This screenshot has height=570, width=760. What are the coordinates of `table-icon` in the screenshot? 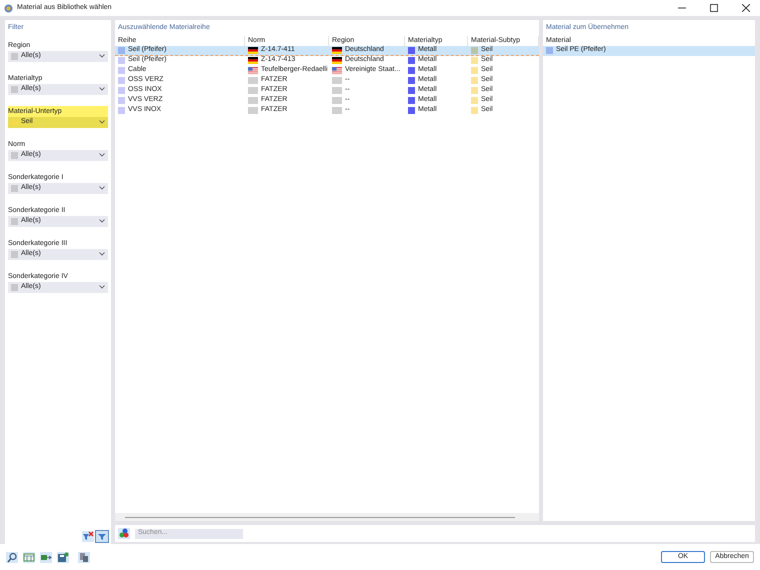 It's located at (29, 557).